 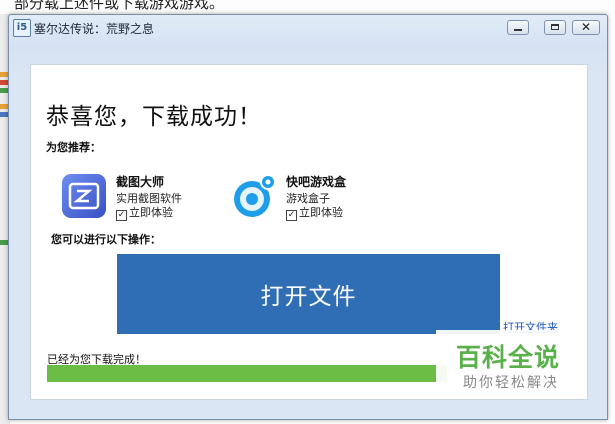 I want to click on screenshot-master-icon, so click(x=84, y=196).